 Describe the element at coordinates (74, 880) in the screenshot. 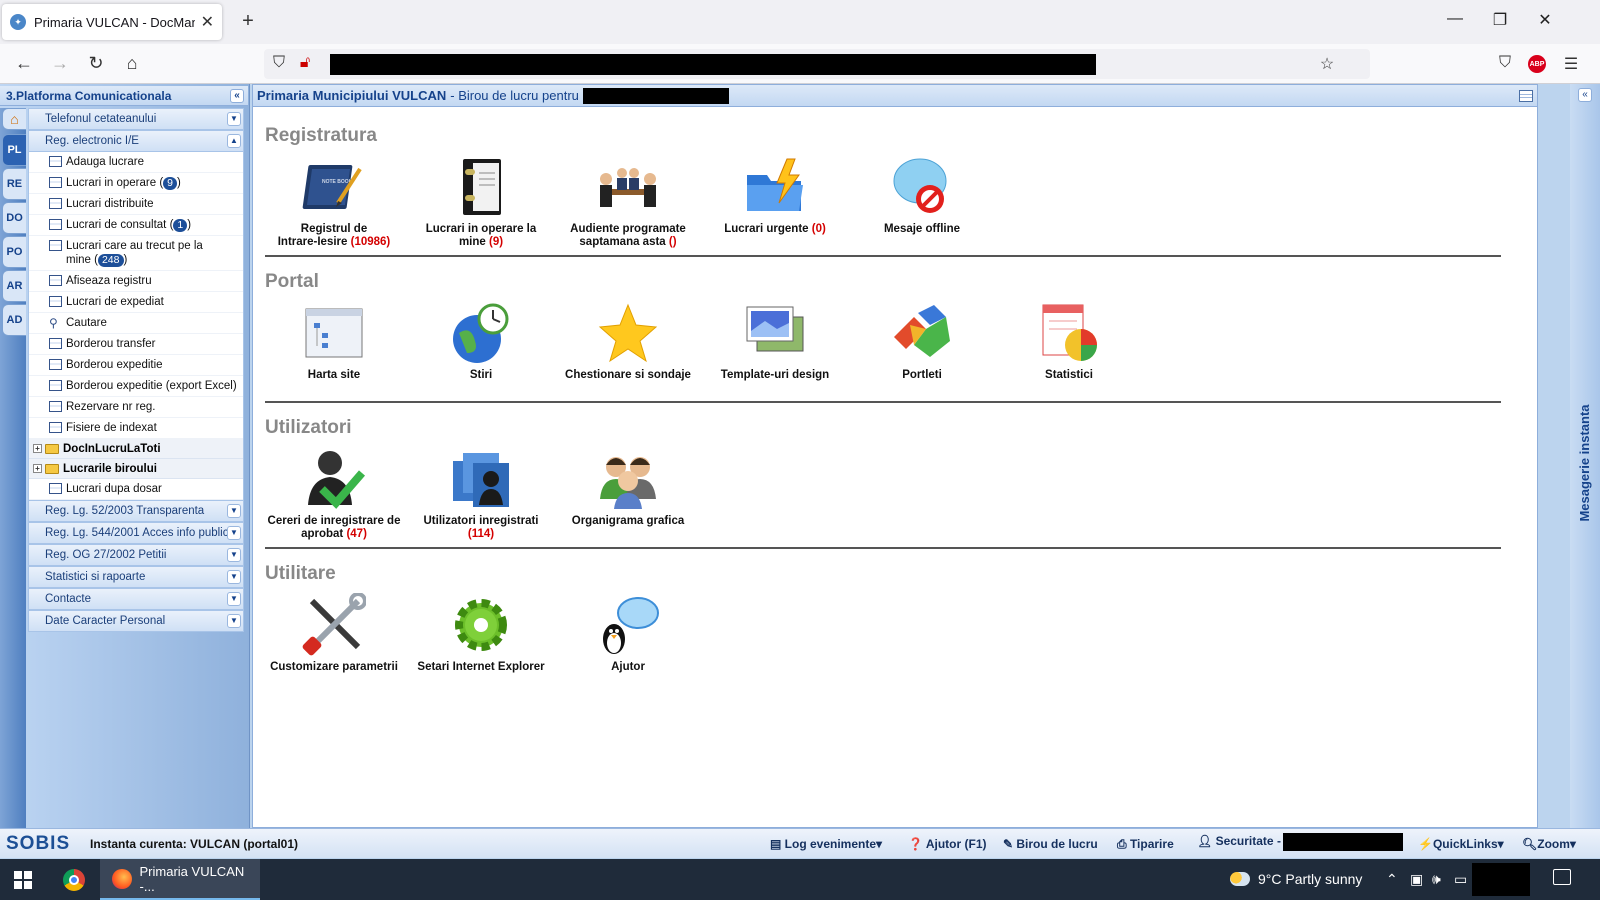

I see `chrome-icon` at that location.